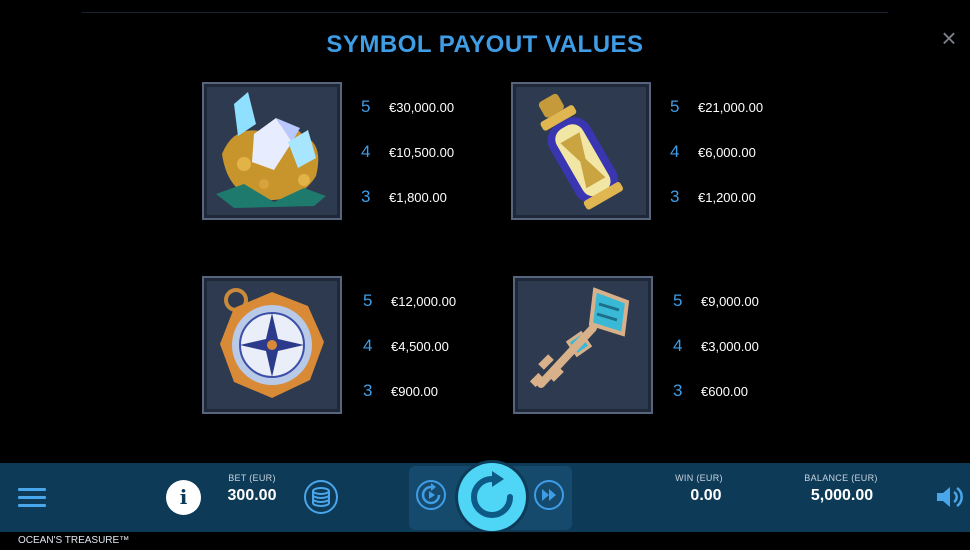 Image resolution: width=970 pixels, height=550 pixels. I want to click on key-icon, so click(579, 337).